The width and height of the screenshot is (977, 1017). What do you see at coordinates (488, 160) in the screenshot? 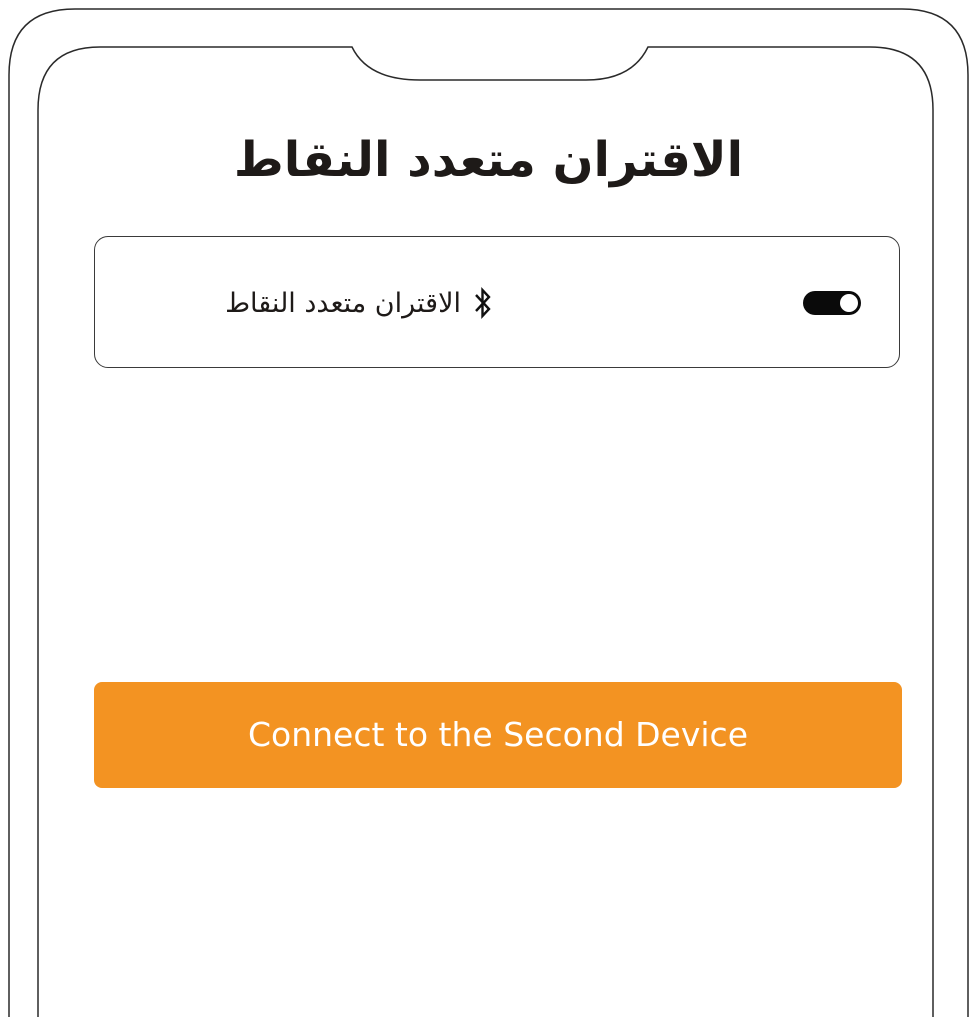
I see `page-title: الاقتران متعدد النقاط` at bounding box center [488, 160].